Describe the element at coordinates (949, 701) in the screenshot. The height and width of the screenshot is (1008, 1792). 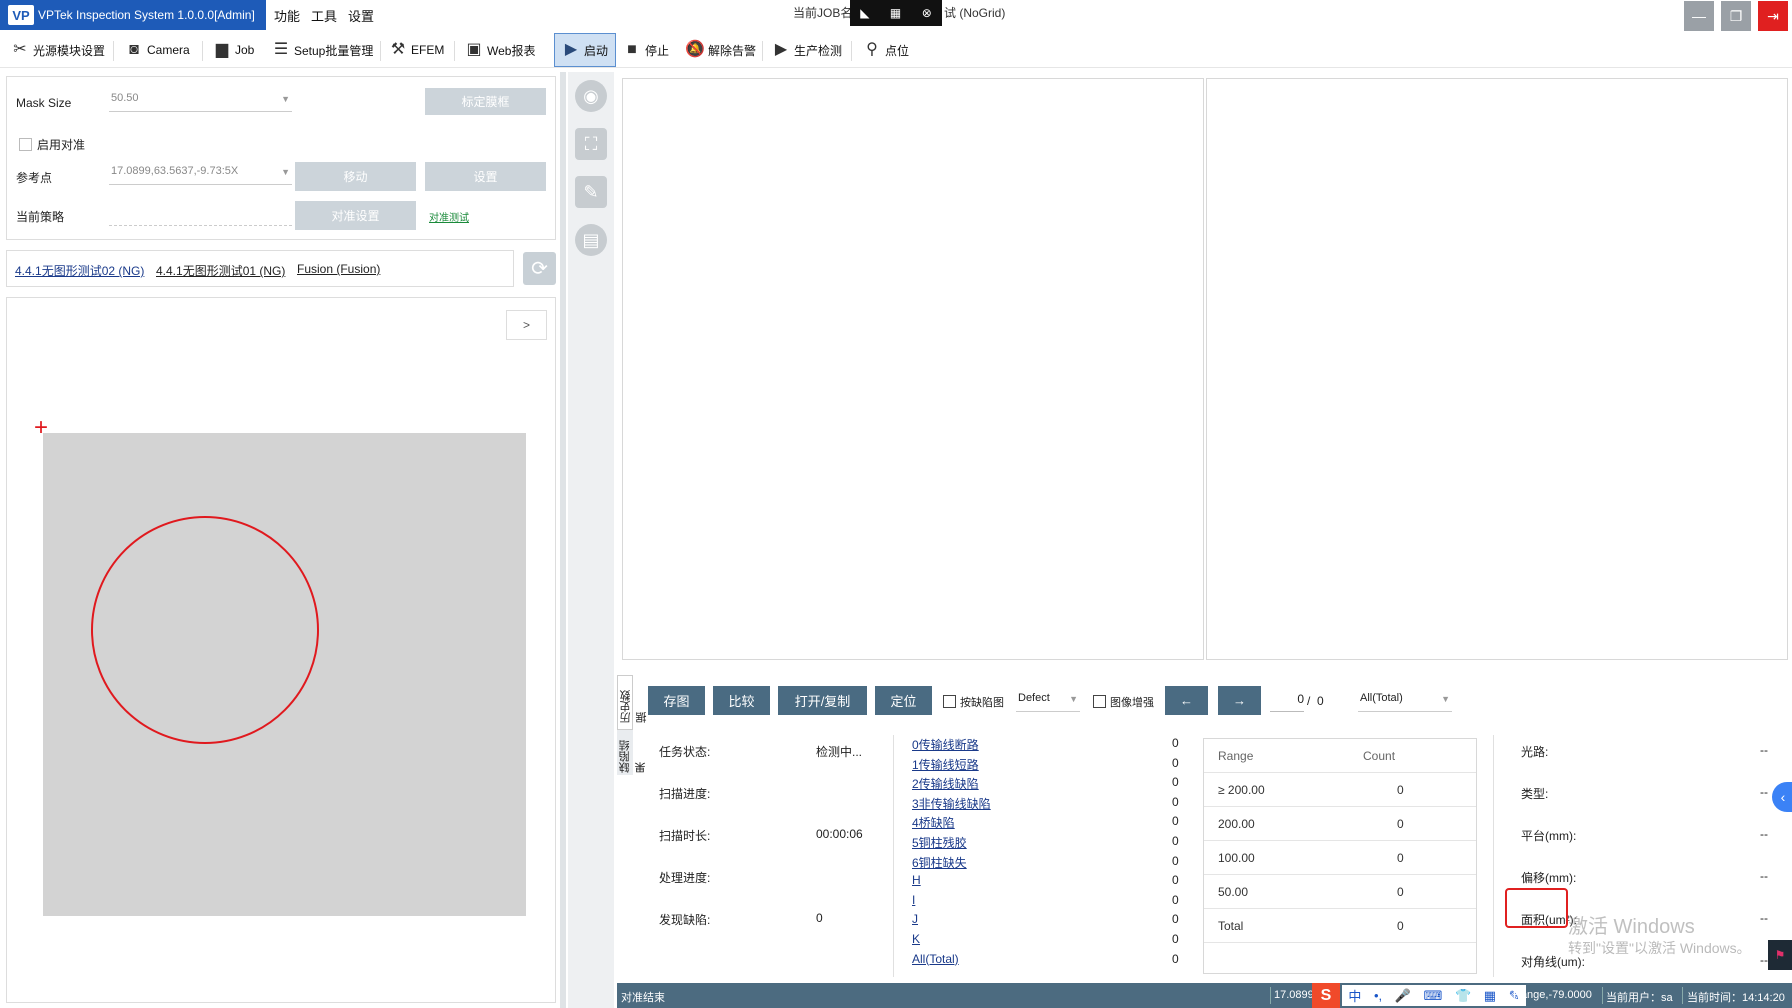
I see `by-defect-checkbox` at that location.